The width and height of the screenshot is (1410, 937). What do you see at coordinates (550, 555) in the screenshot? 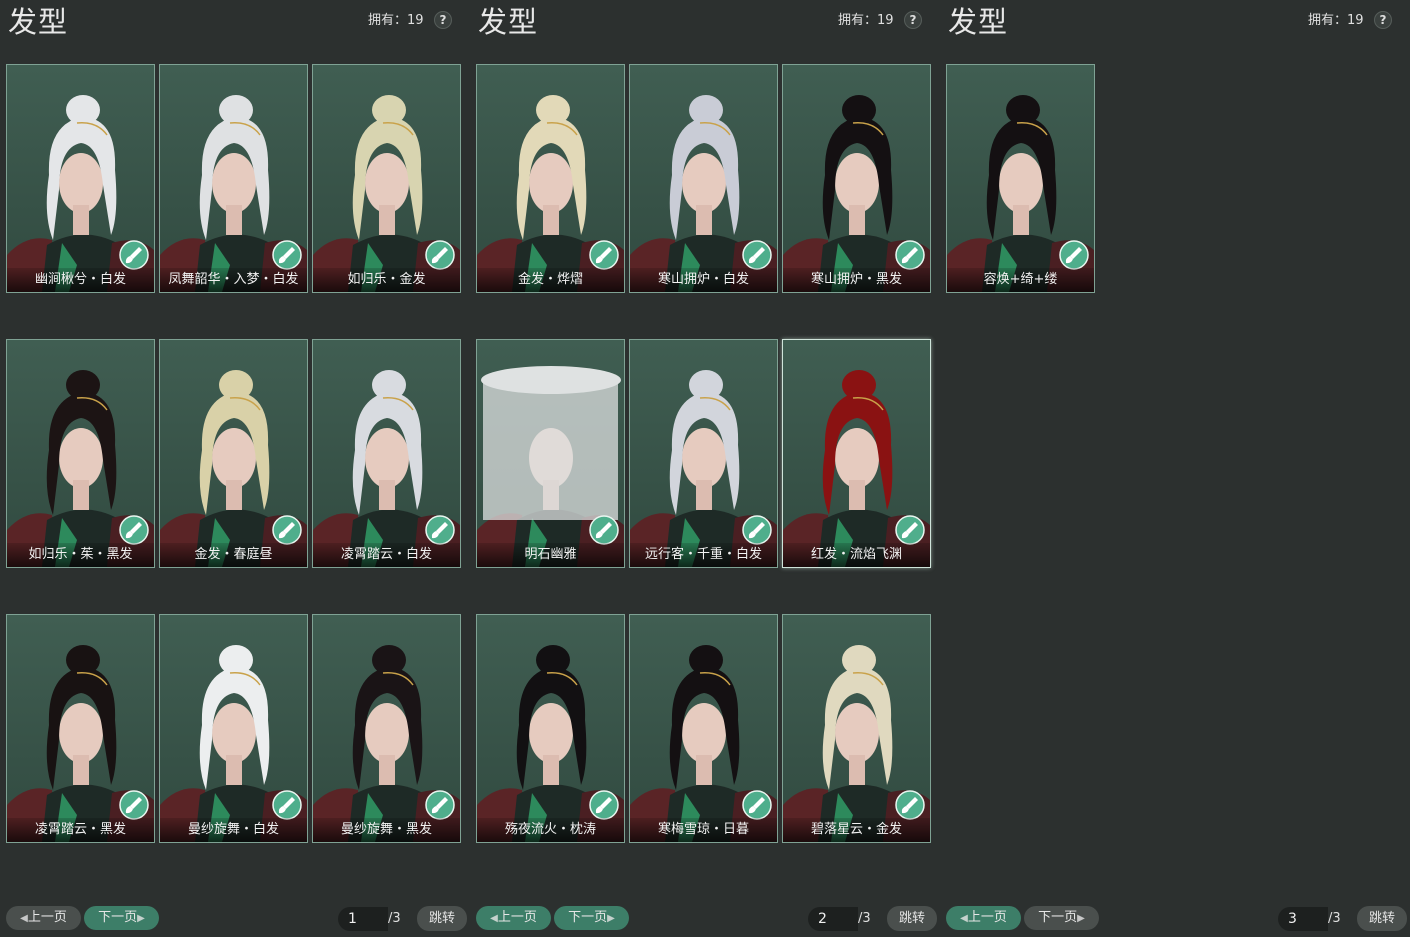
I see `hairstyle-name: 明石幽雅` at bounding box center [550, 555].